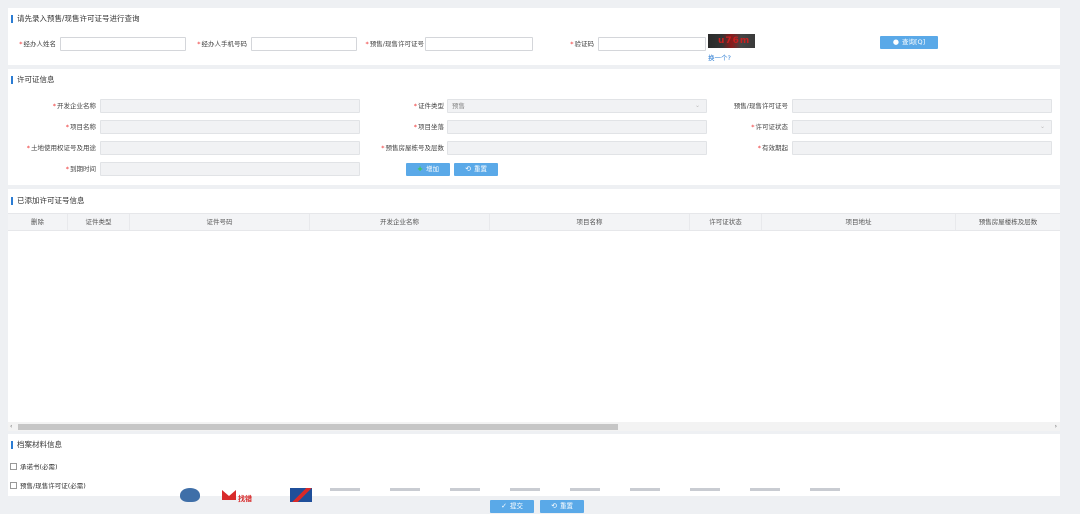 This screenshot has width=1080, height=514. What do you see at coordinates (922, 148) in the screenshot?
I see `valid-from-input` at bounding box center [922, 148].